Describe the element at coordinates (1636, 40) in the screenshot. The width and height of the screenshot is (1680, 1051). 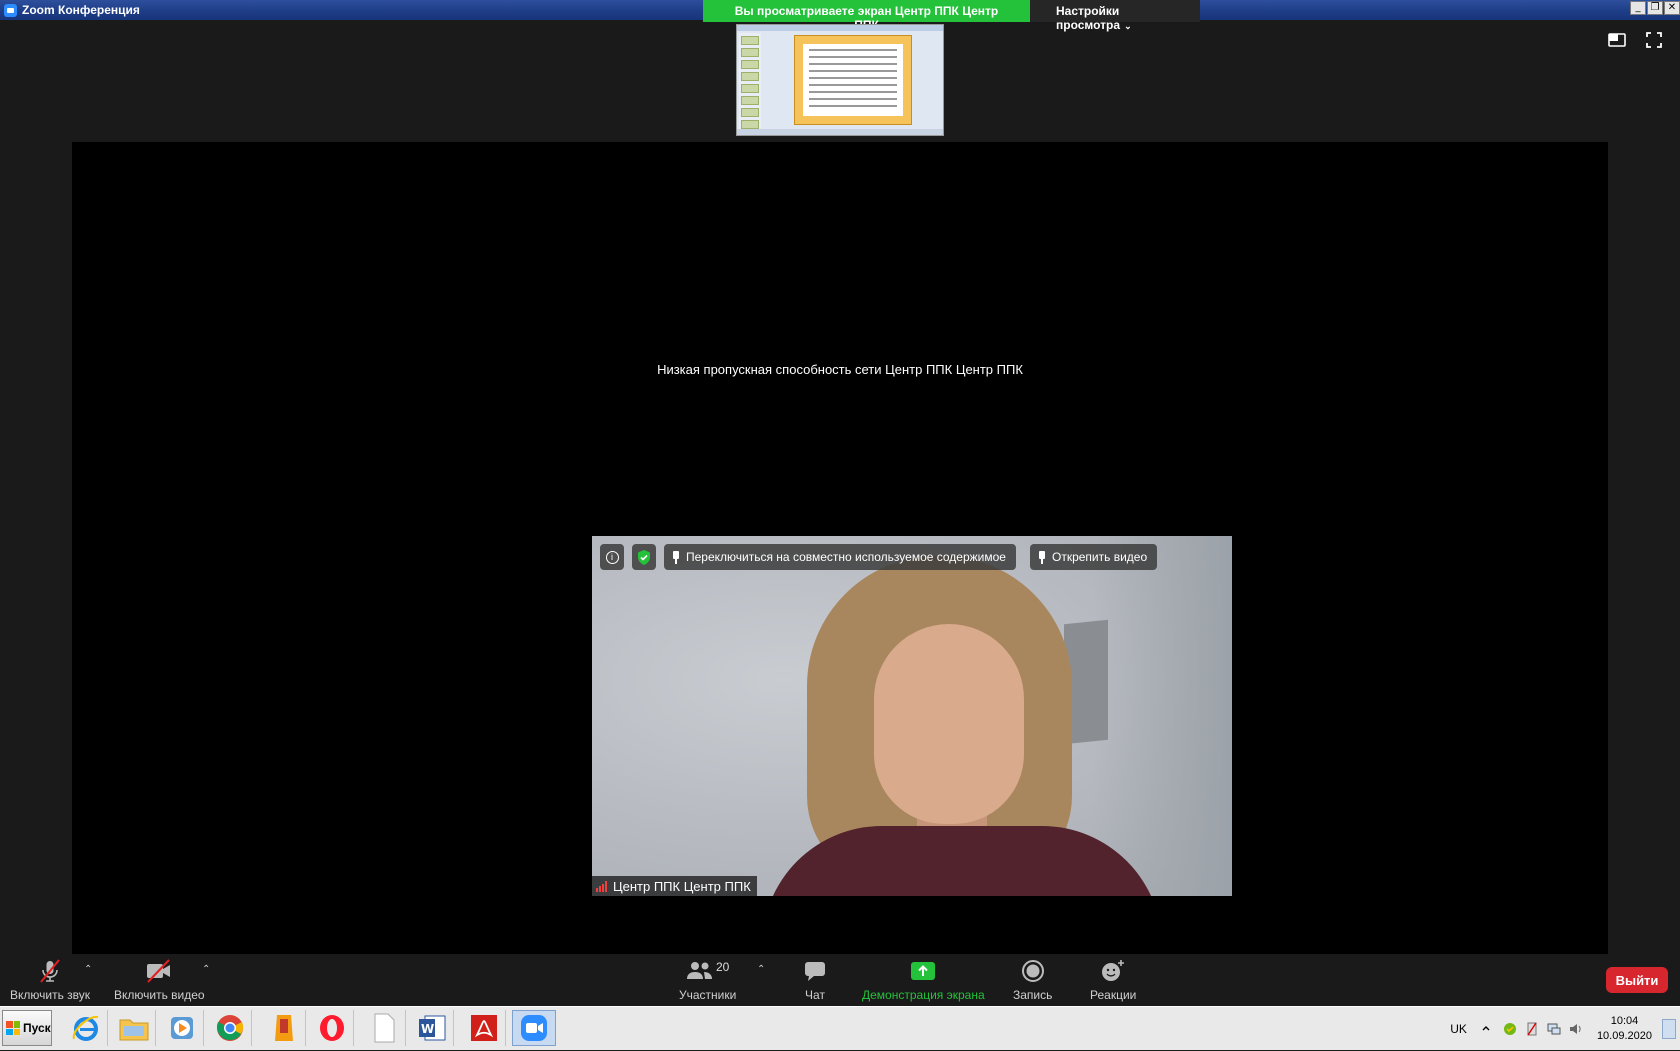
I see `view-controls` at that location.